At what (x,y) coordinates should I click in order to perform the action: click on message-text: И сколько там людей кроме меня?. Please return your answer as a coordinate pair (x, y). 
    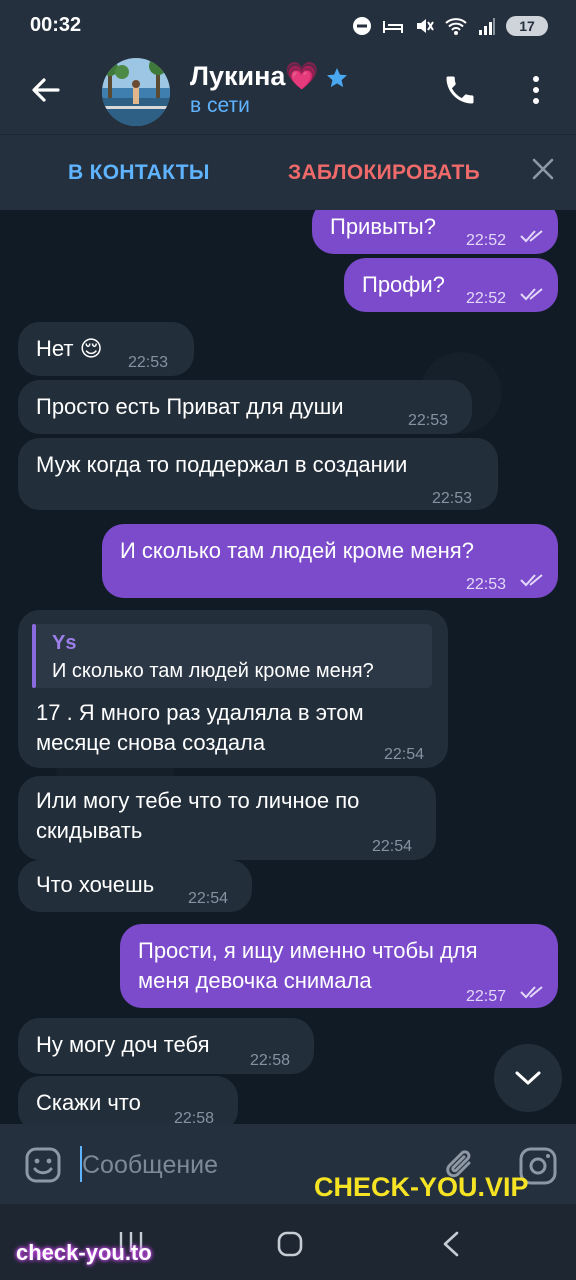
    Looking at the image, I should click on (297, 550).